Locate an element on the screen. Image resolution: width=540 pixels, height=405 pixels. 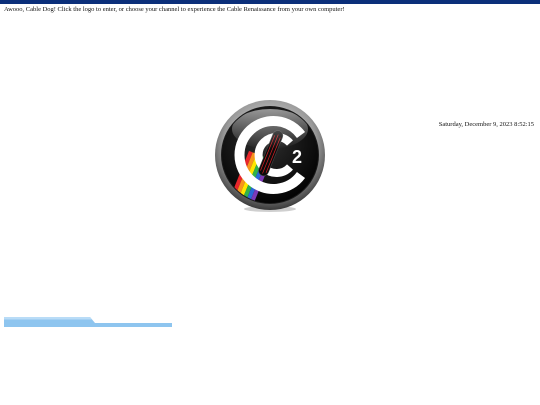
date-time-clock: Saturday, December 9, 2023 8:52:15 is located at coordinates (486, 124).